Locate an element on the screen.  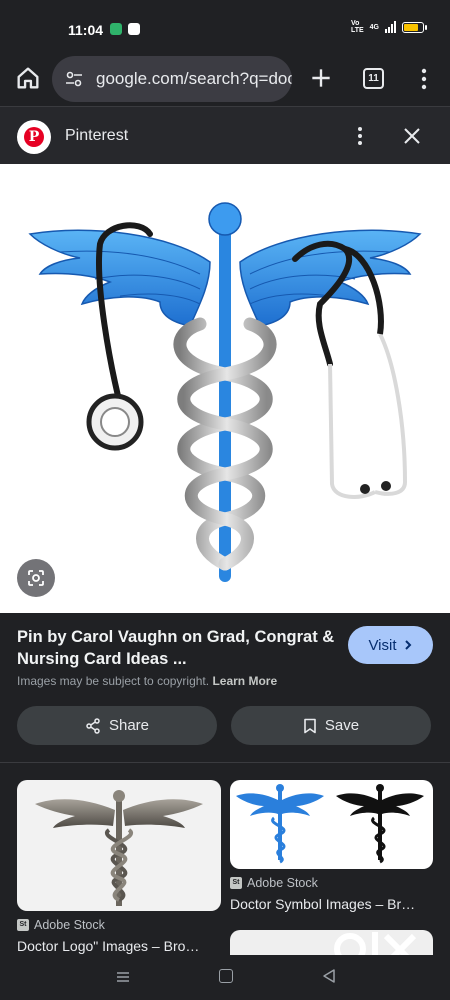
status-bar: 11:04 Vo LTE 4G is located at coordinates (225, 28).